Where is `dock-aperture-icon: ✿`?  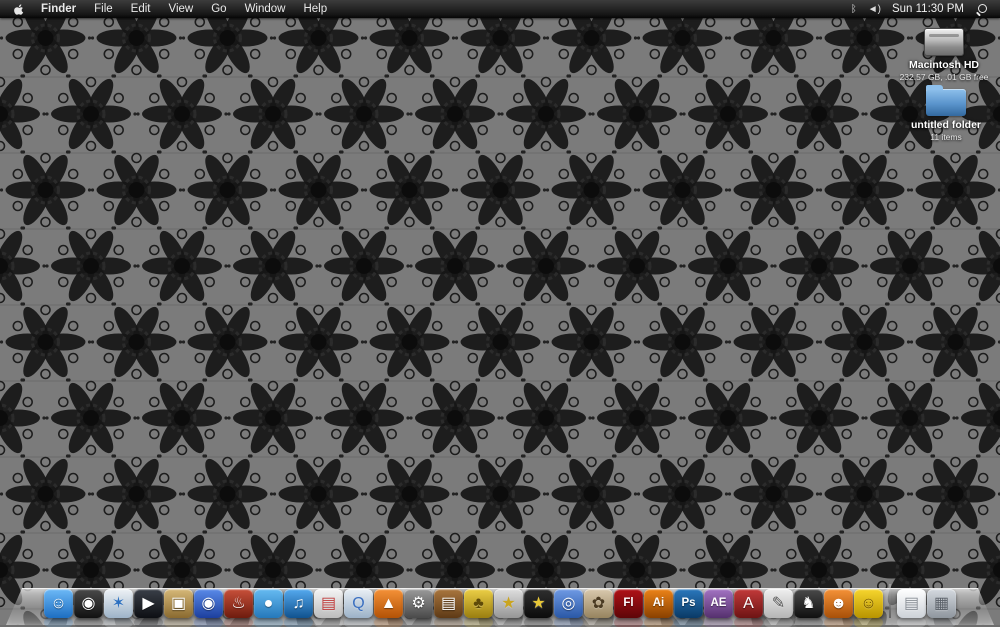
dock-aperture-icon: ✿ is located at coordinates (598, 603).